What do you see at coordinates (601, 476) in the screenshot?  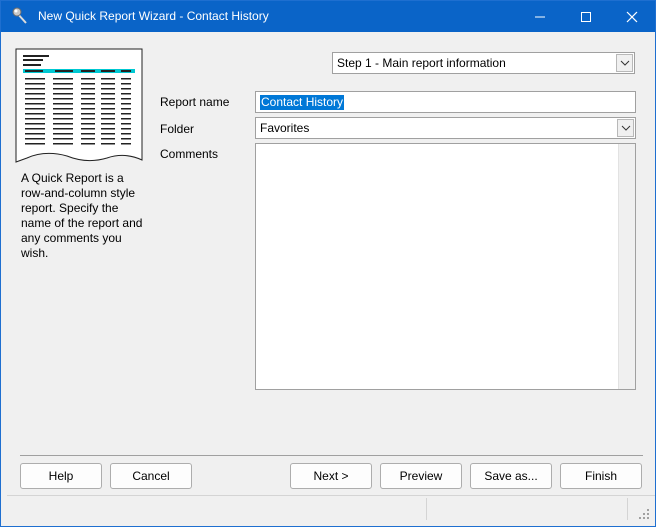 I see `finish-button: Finish` at bounding box center [601, 476].